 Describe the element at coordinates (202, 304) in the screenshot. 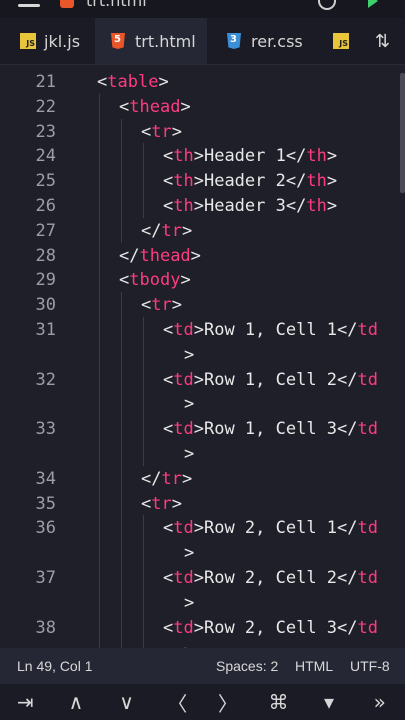

I see `code-line: 30 <tr>` at that location.